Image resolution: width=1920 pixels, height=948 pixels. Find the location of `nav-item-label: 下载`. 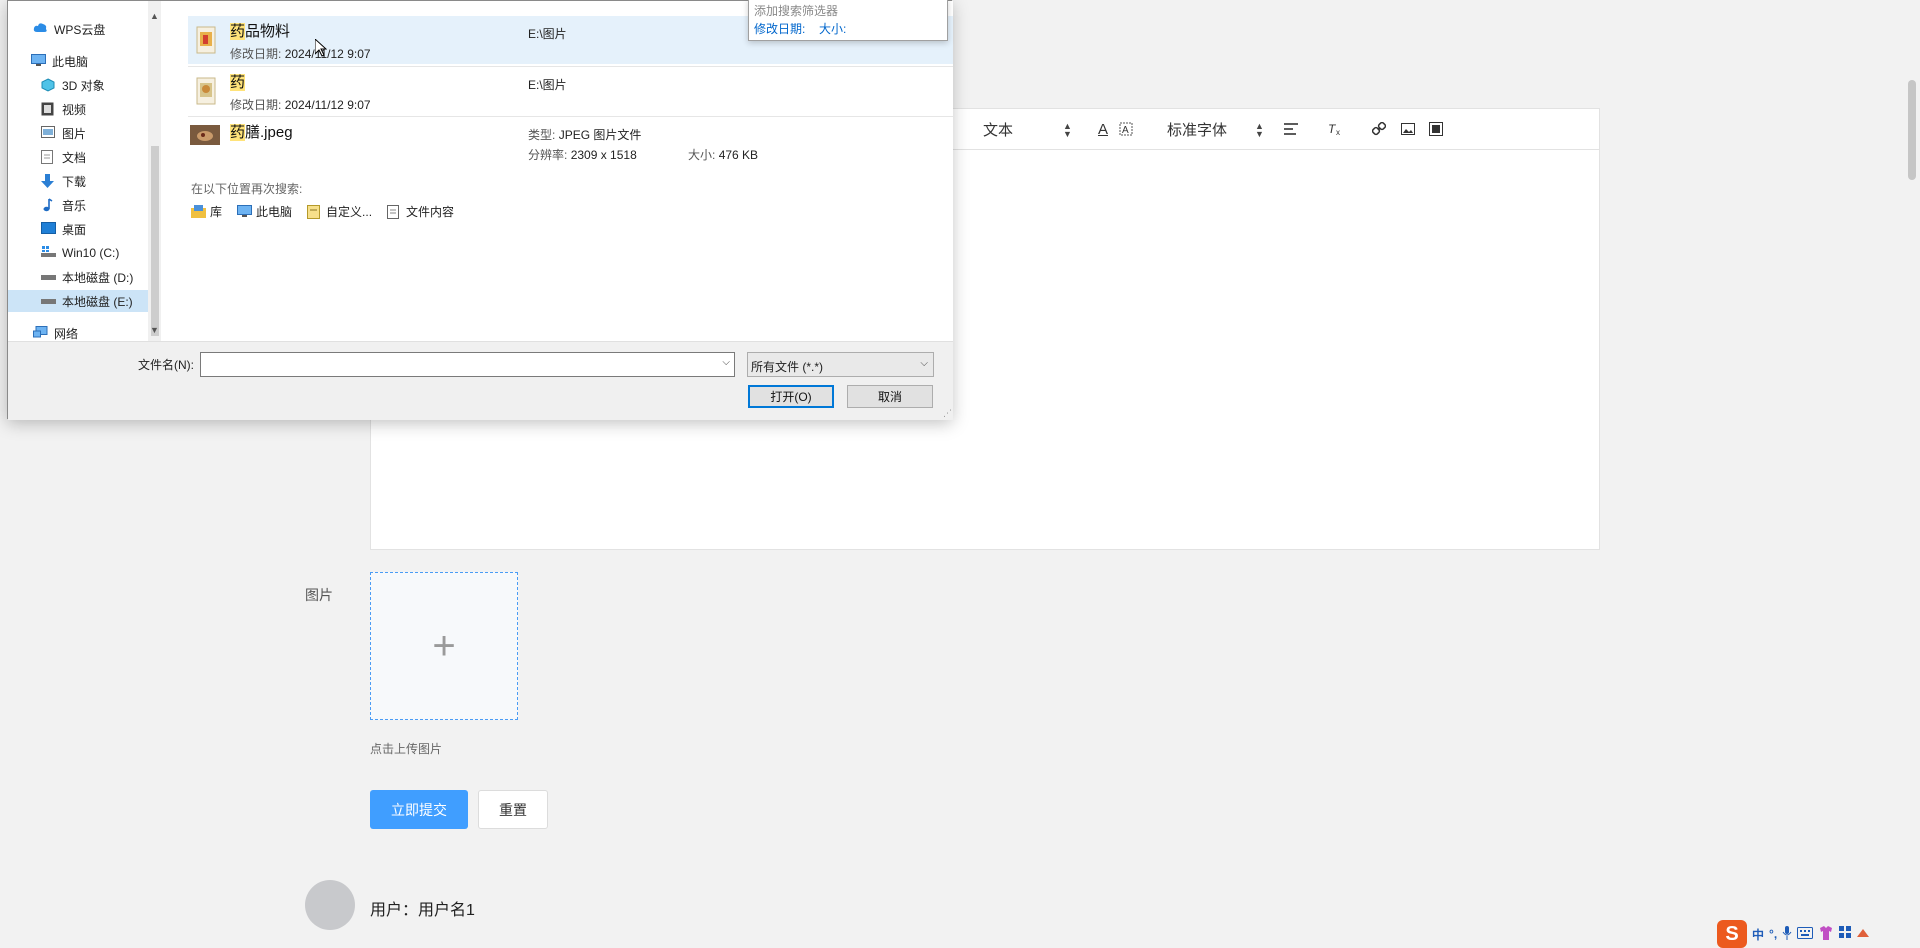

nav-item-label: 下载 is located at coordinates (74, 181).